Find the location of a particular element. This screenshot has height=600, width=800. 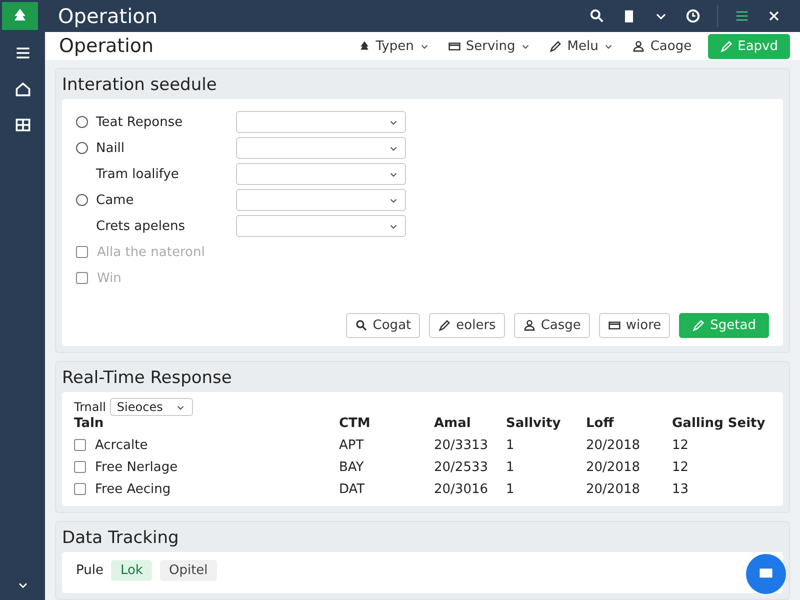

column-header: Galling Seity is located at coordinates (719, 424).